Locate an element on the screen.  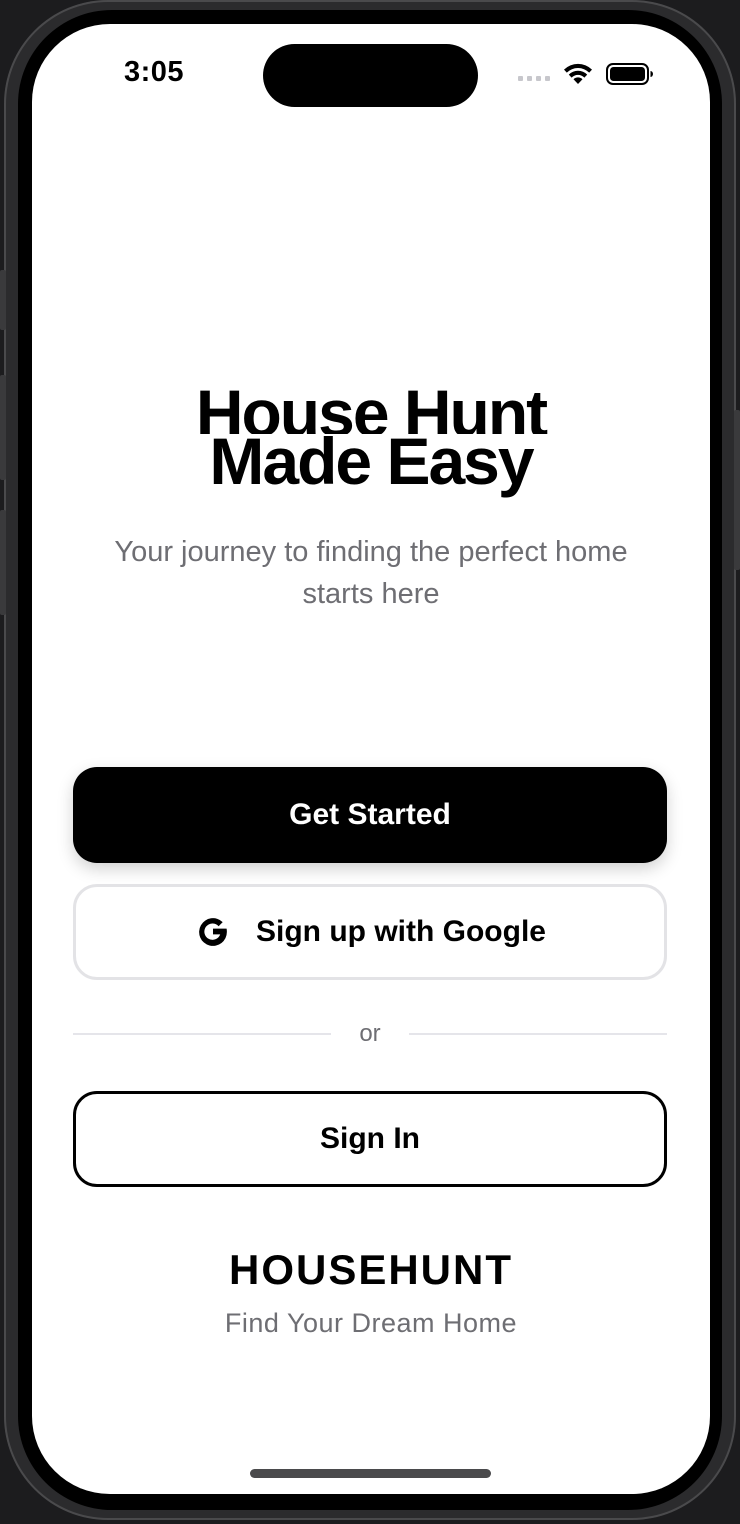
get-started-label: Get Started is located at coordinates (370, 814).